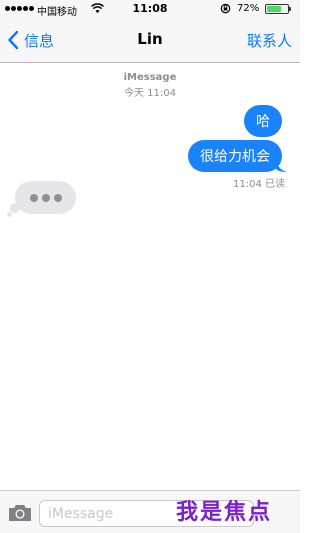  What do you see at coordinates (150, 77) in the screenshot?
I see `service-label: iMessage` at bounding box center [150, 77].